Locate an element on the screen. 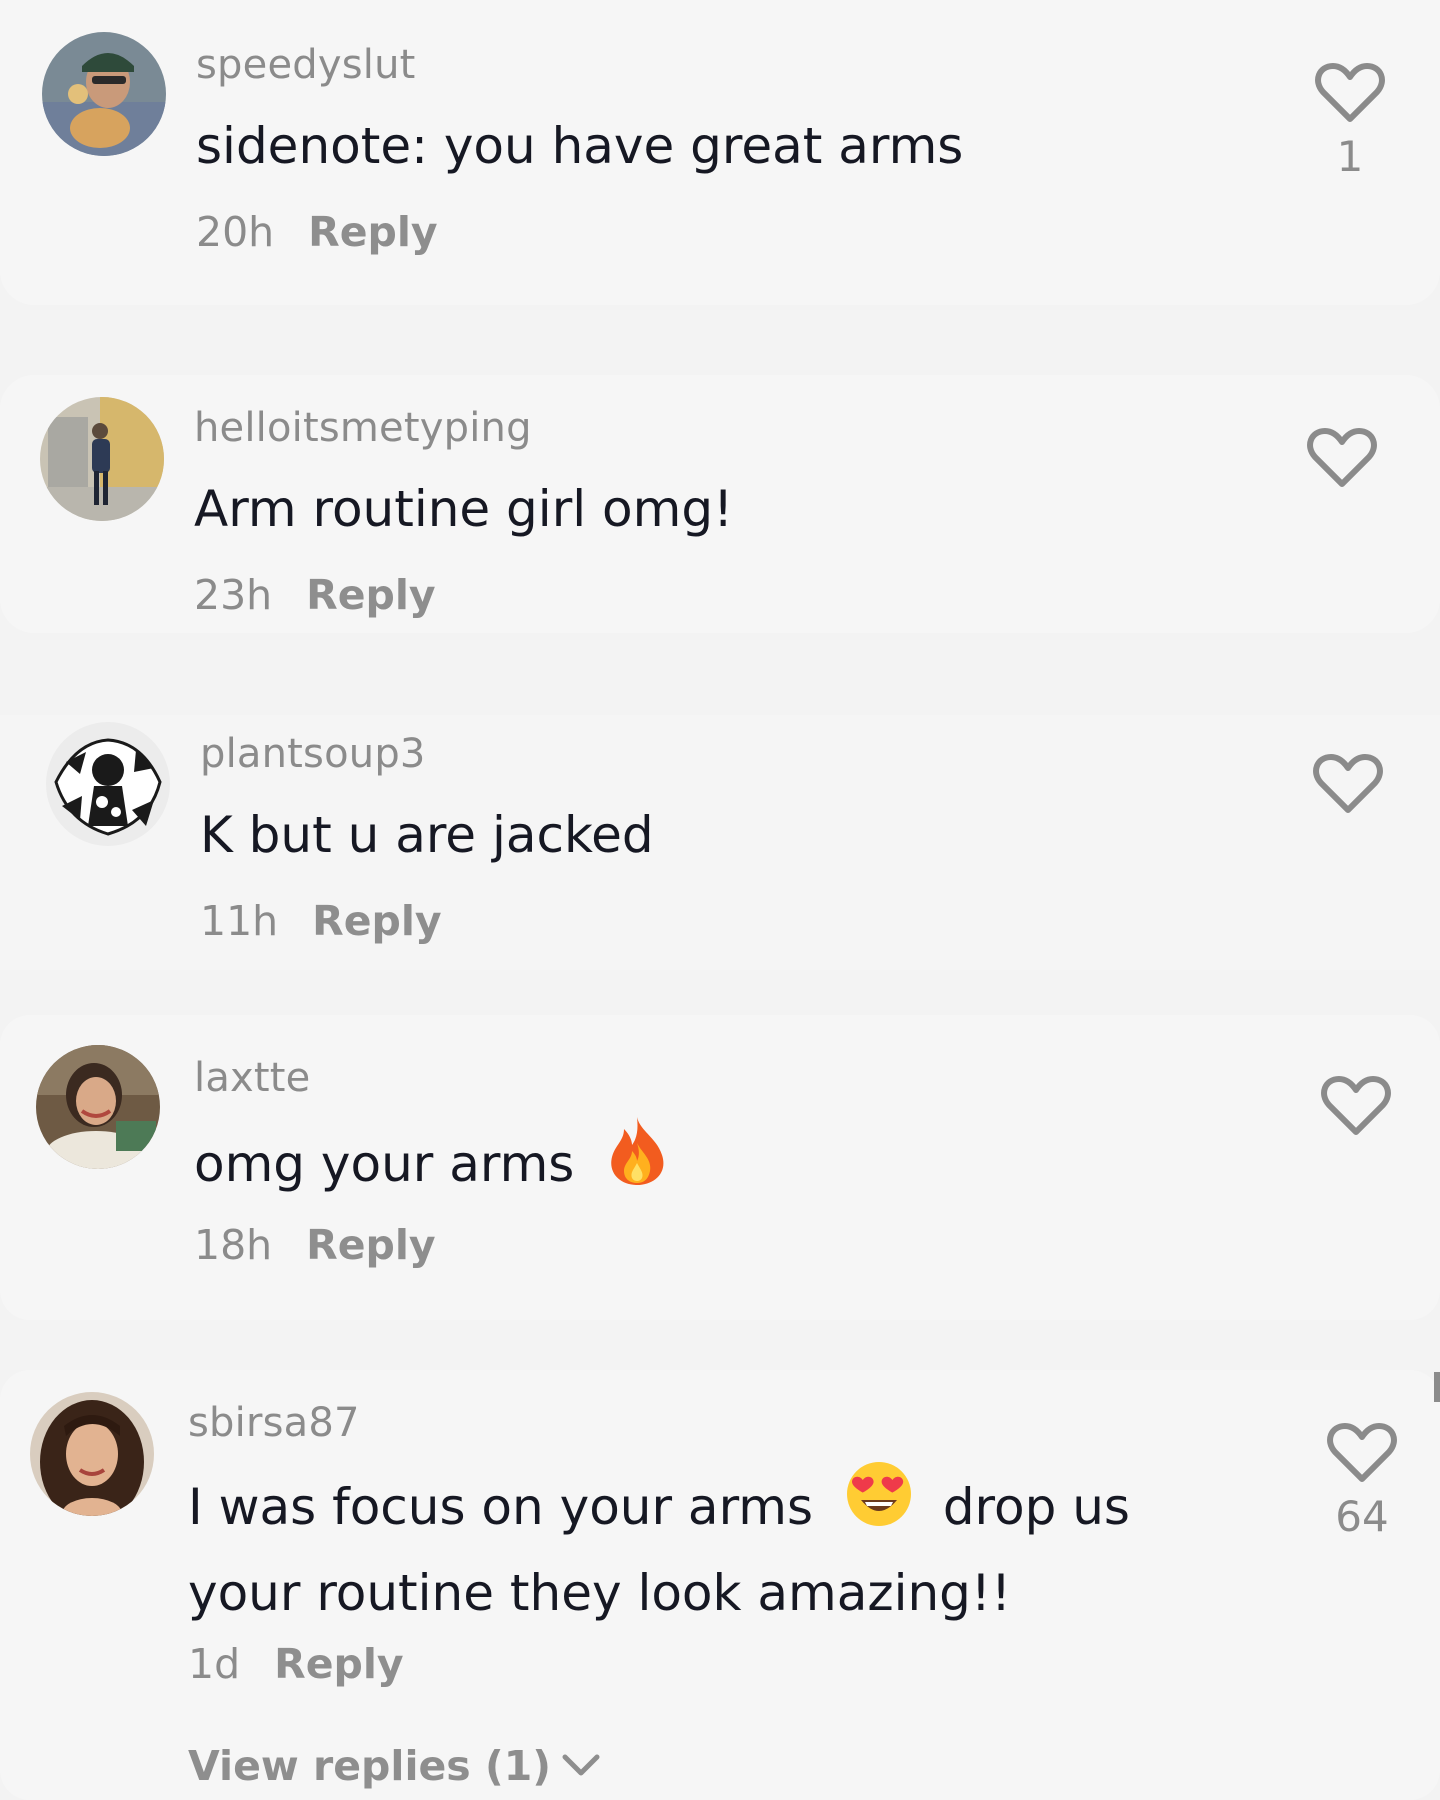 The width and height of the screenshot is (1440, 1800). comment-time: 11h is located at coordinates (239, 921).